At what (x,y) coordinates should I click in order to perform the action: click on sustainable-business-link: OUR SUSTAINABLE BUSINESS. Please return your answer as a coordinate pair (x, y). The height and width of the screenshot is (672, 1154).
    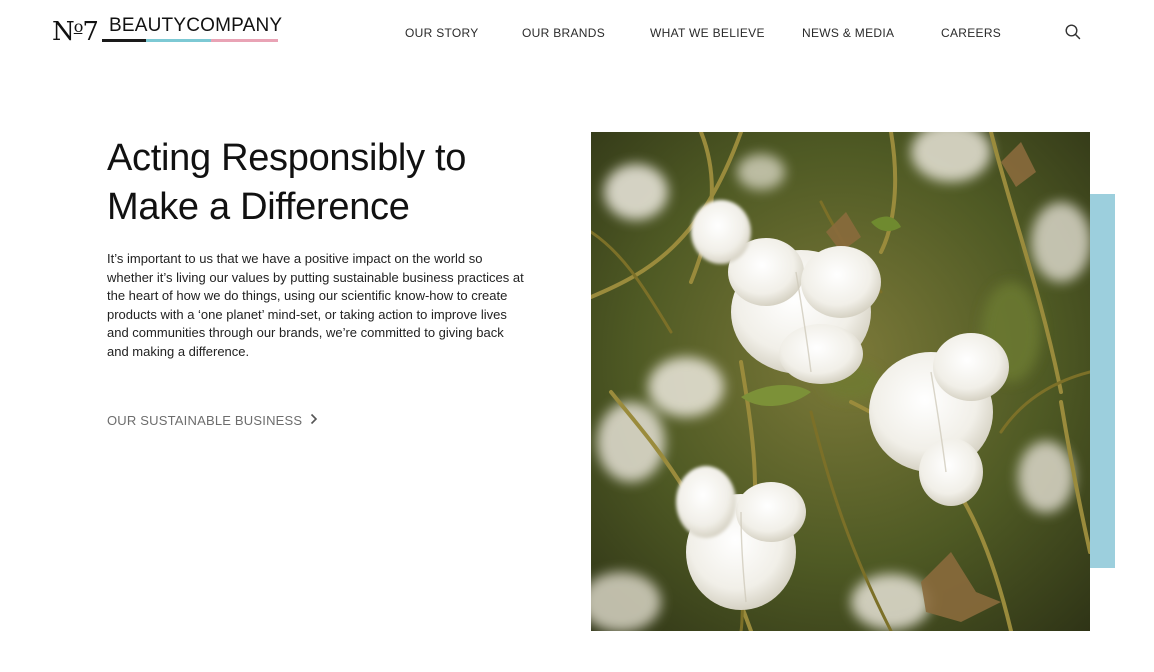
    Looking at the image, I should click on (212, 421).